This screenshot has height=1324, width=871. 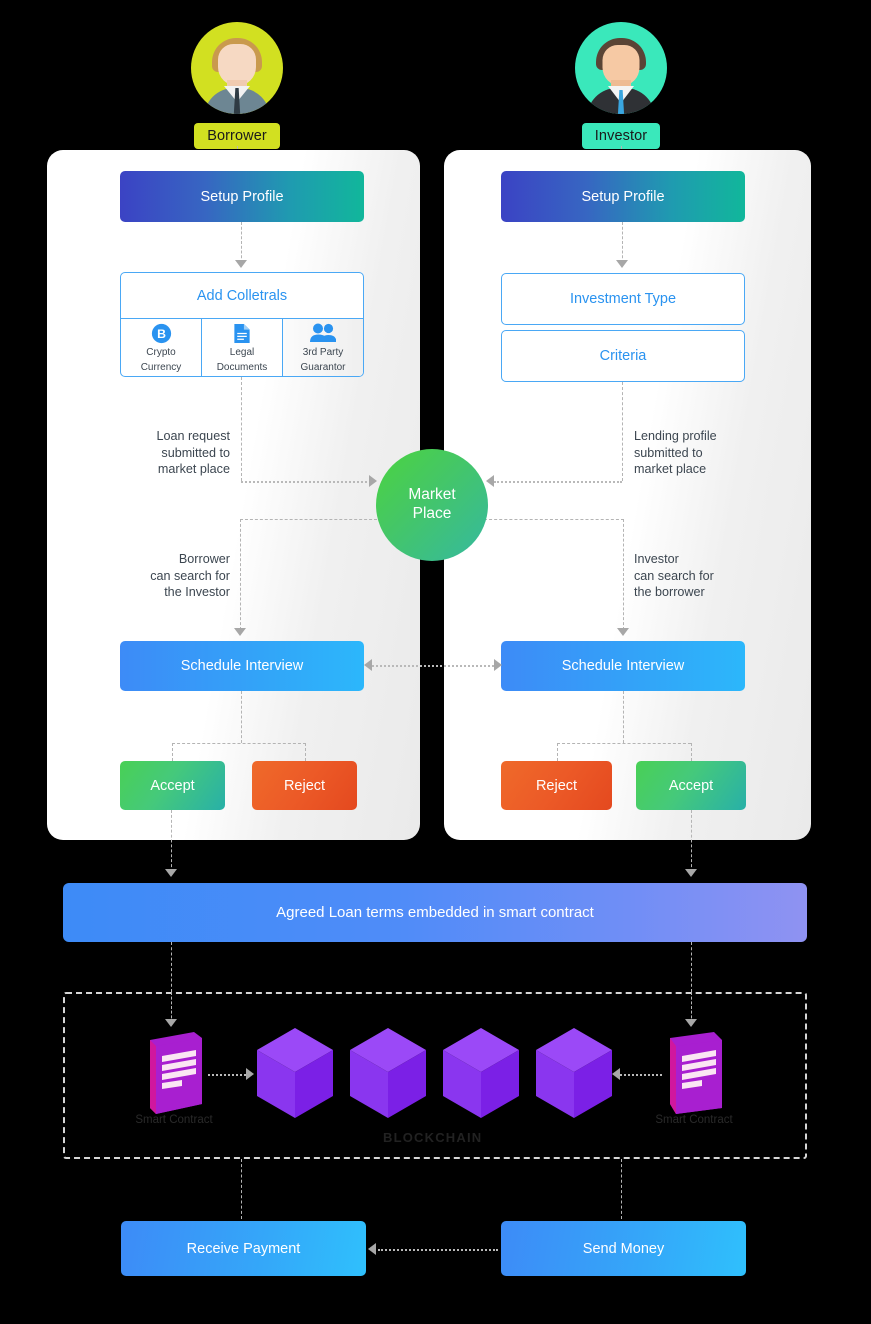 I want to click on connector-market-to-borrower, so click(x=311, y=519).